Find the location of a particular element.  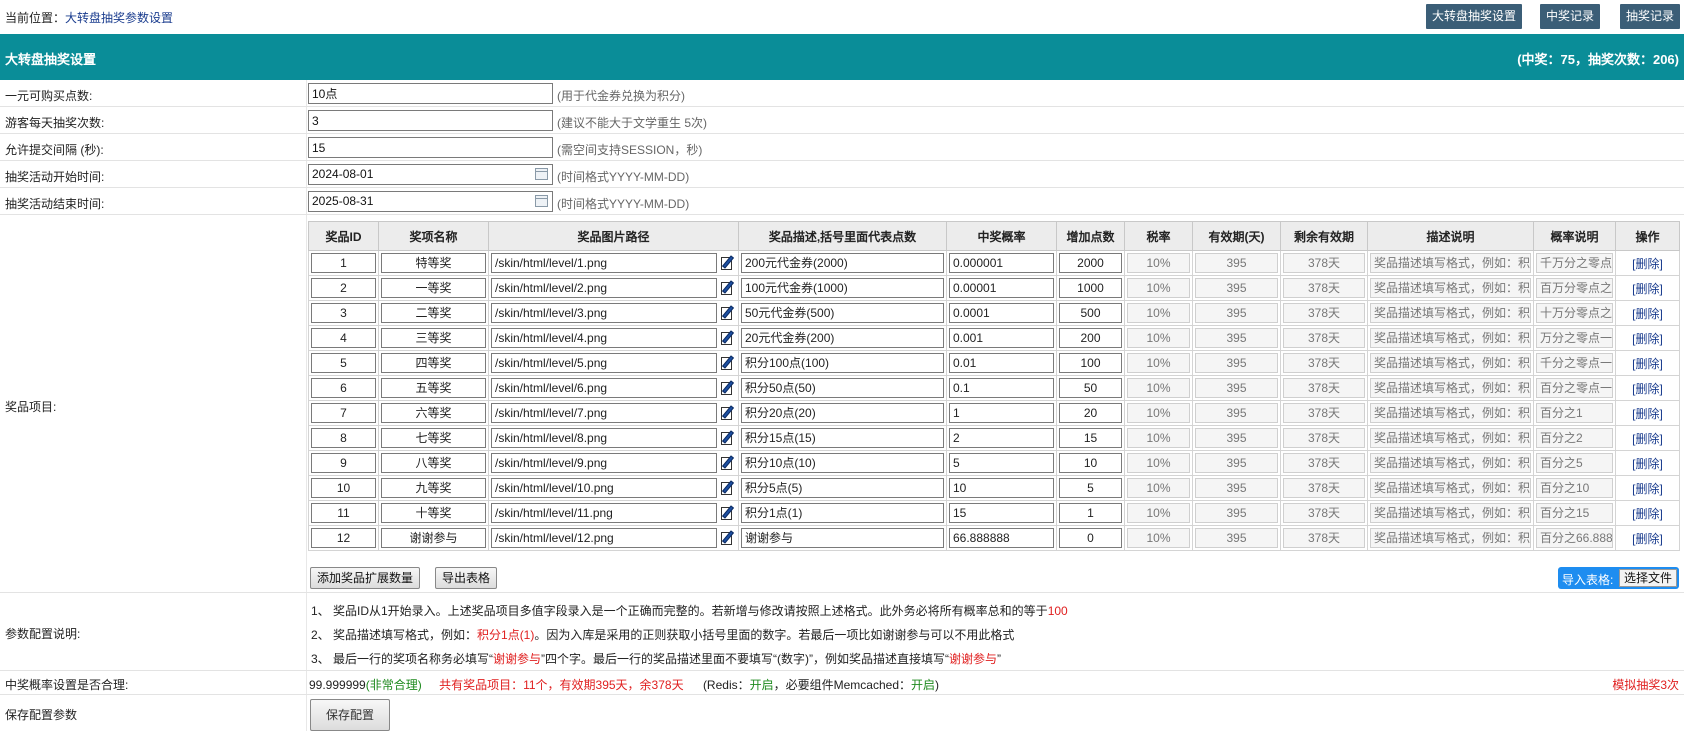

win-records-button: 中奖记录 is located at coordinates (1570, 16).